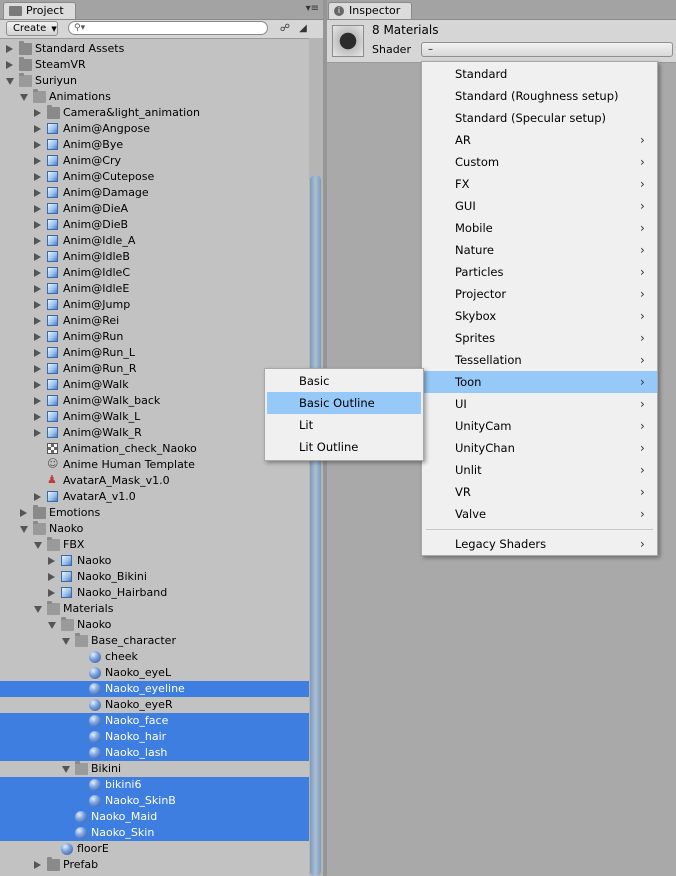 The height and width of the screenshot is (876, 676). Describe the element at coordinates (547, 49) in the screenshot. I see `shader-dropdown: –` at that location.